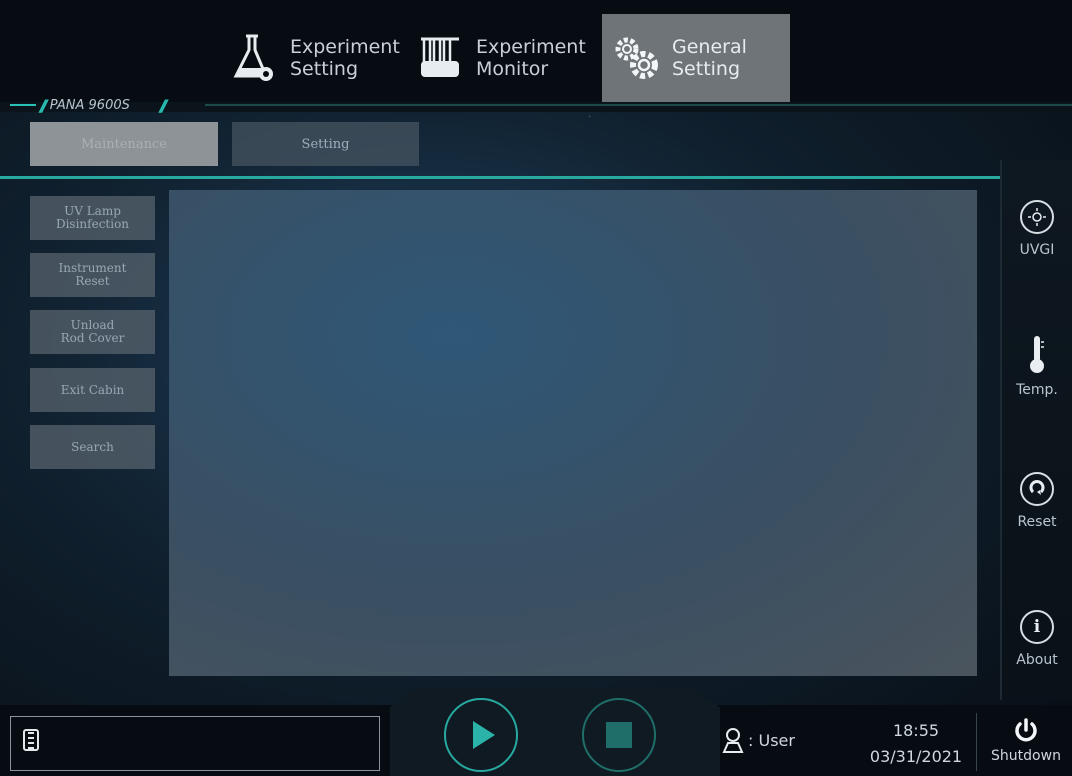  Describe the element at coordinates (976, 742) in the screenshot. I see `footer-divider` at that location.